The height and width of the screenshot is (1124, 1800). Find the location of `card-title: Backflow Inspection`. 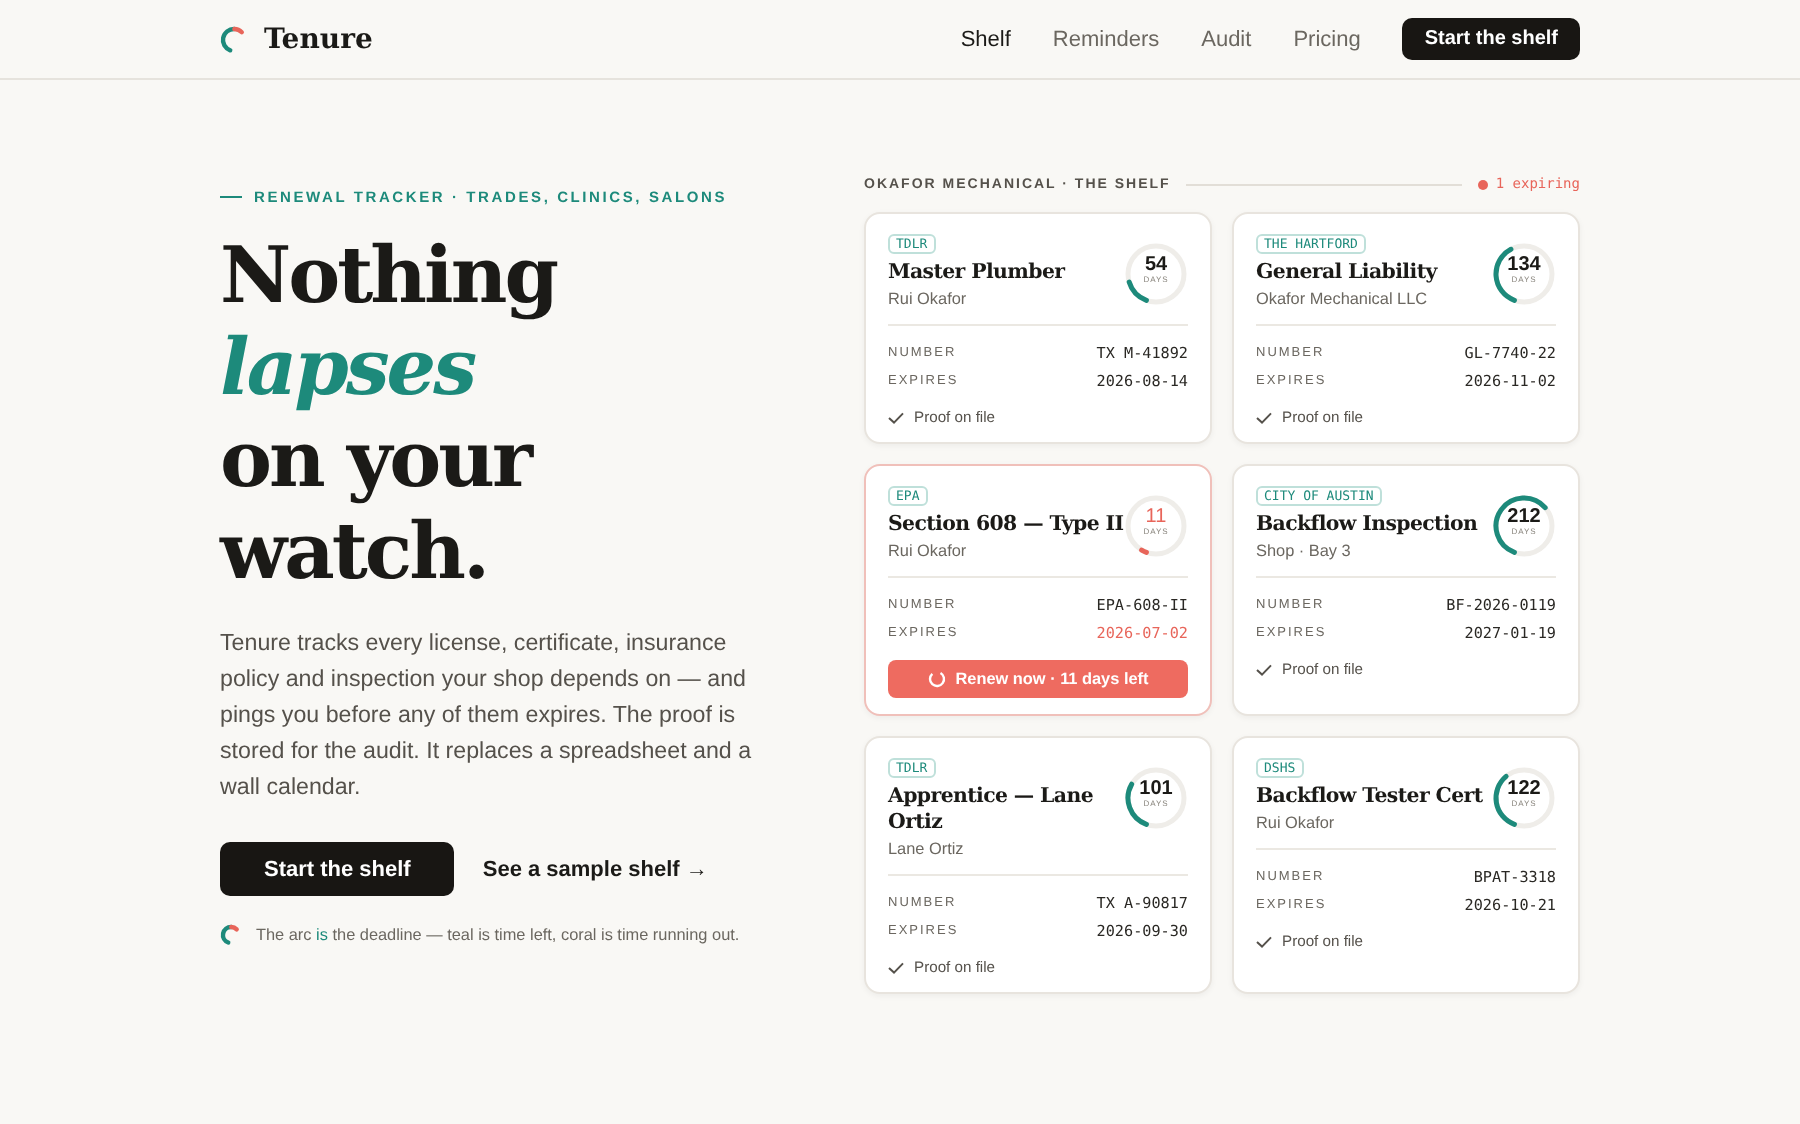

card-title: Backflow Inspection is located at coordinates (1368, 525).